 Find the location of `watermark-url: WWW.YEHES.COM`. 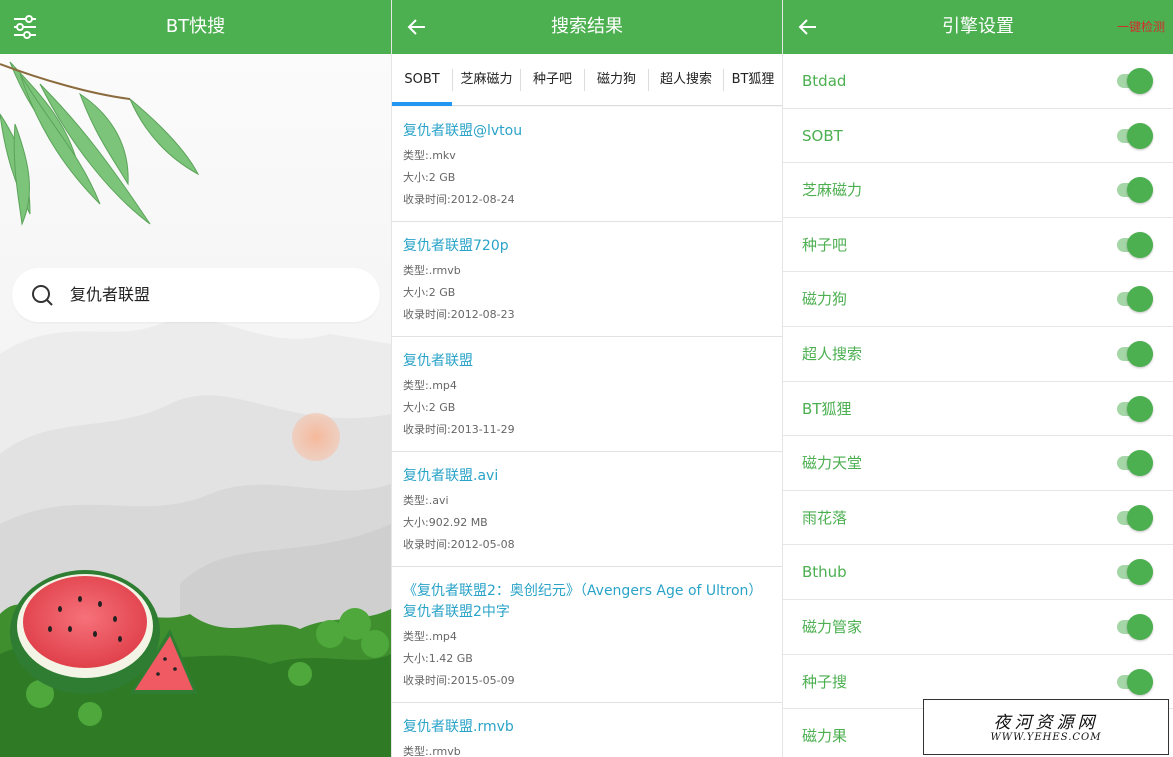

watermark-url: WWW.YEHES.COM is located at coordinates (1046, 737).